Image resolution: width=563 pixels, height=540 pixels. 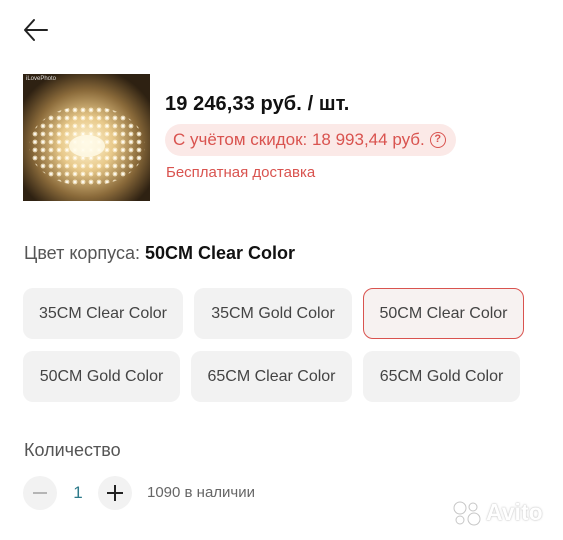 What do you see at coordinates (78, 492) in the screenshot?
I see `quantity-value: 1` at bounding box center [78, 492].